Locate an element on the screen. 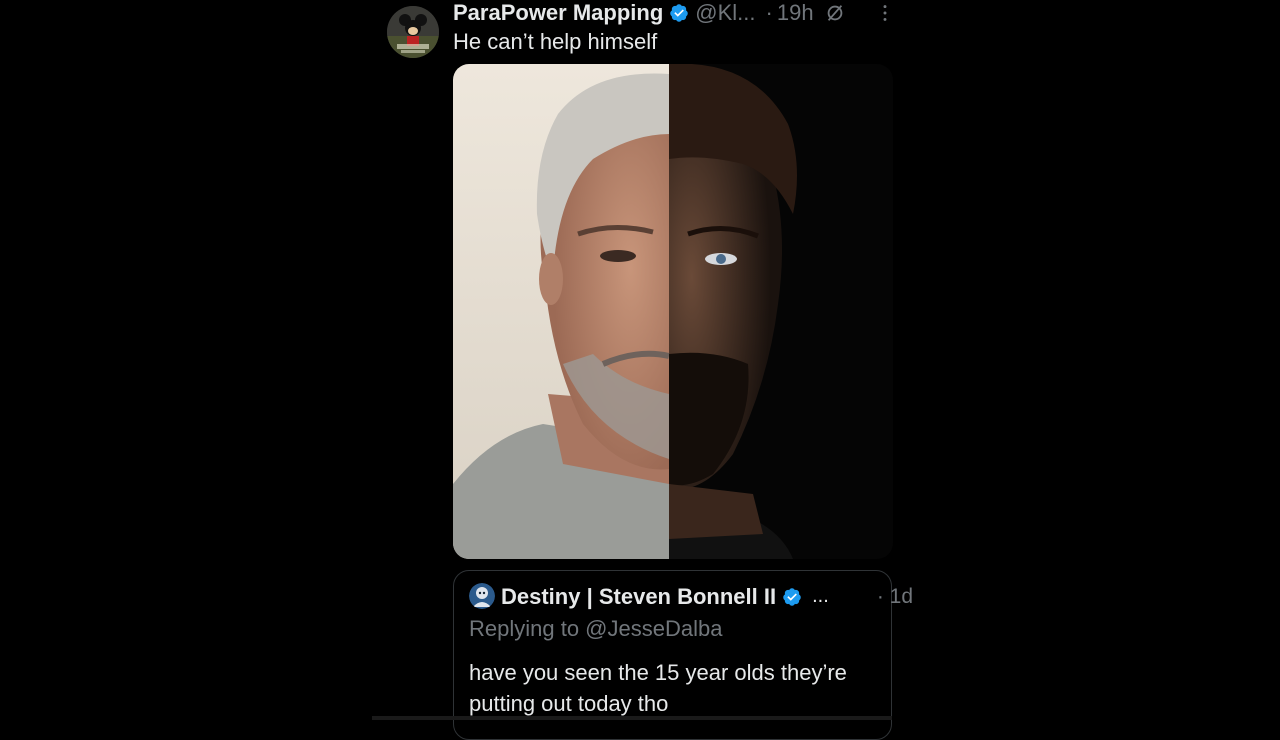  quoted-tweet-header: Destiny | Steven Bonnell II ... · 1d is located at coordinates (707, 596).